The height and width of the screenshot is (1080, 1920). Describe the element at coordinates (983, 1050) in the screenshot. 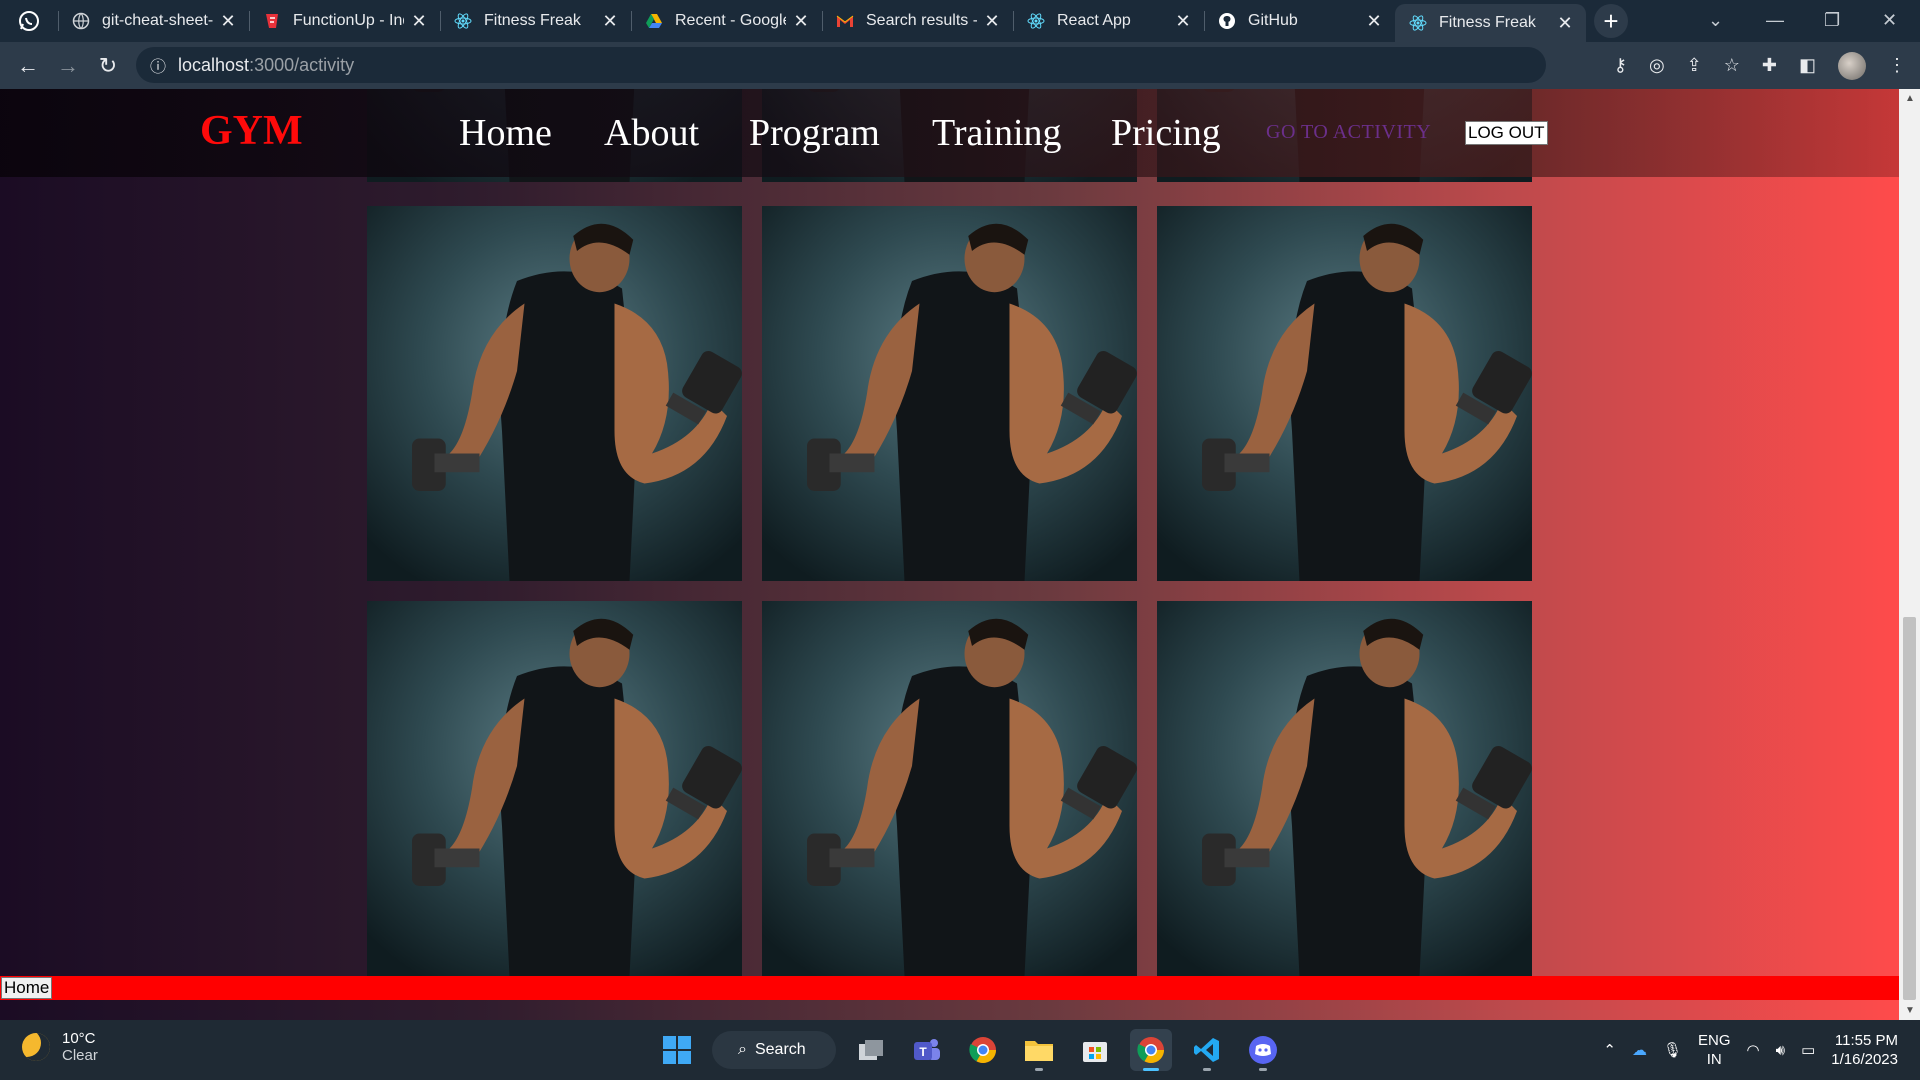

I see `chrome-button` at that location.